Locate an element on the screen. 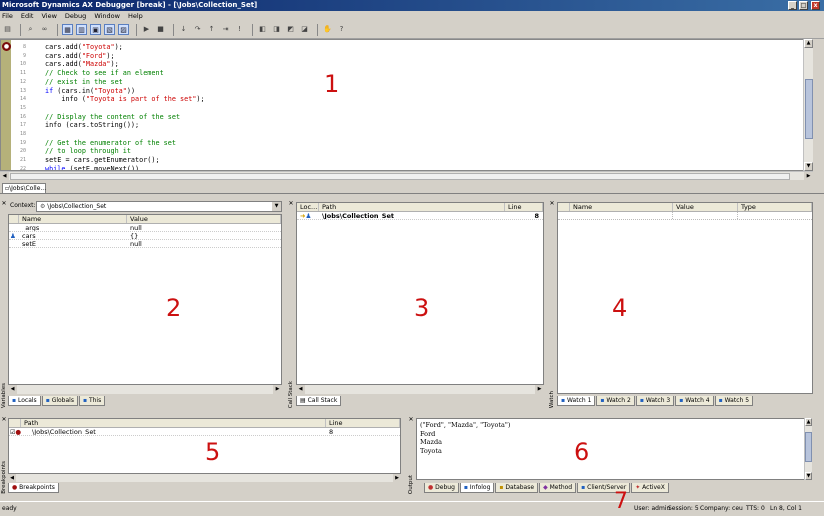  maximize-button: □ is located at coordinates (803, 5).